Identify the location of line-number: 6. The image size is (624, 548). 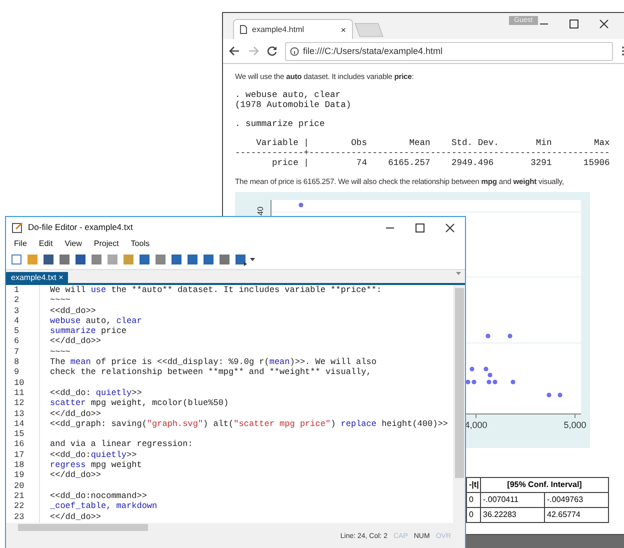
(17, 341).